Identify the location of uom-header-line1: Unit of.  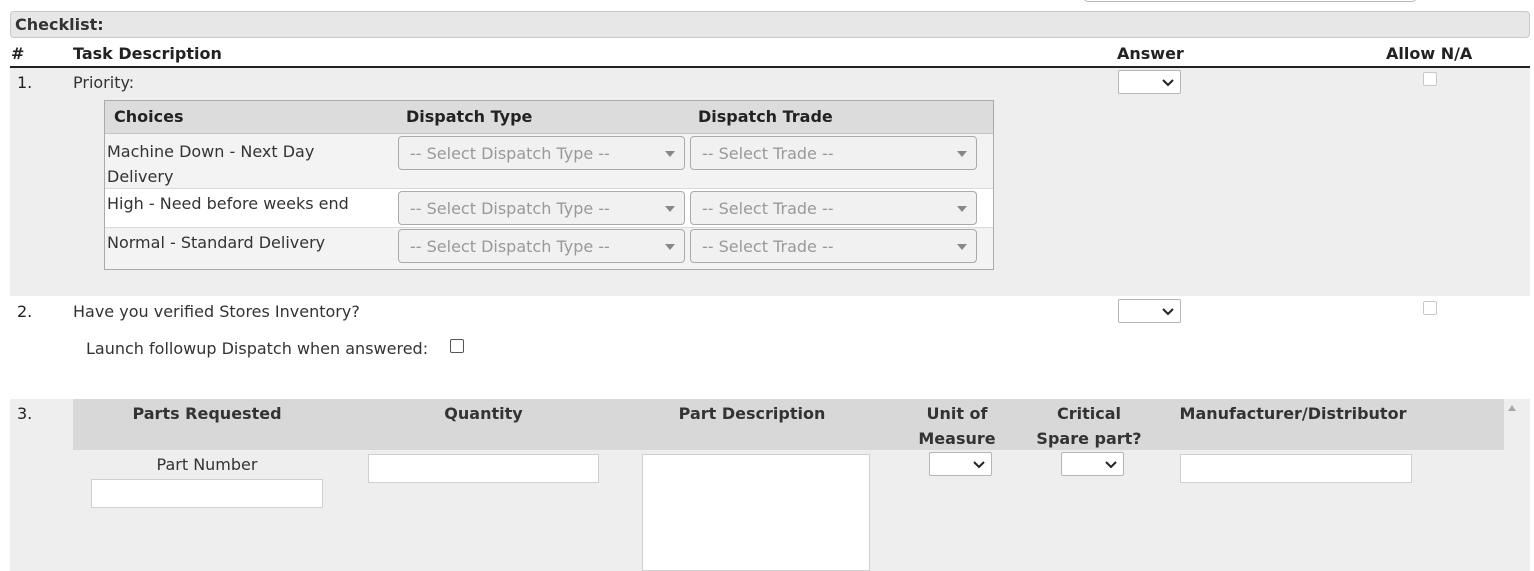
(957, 413).